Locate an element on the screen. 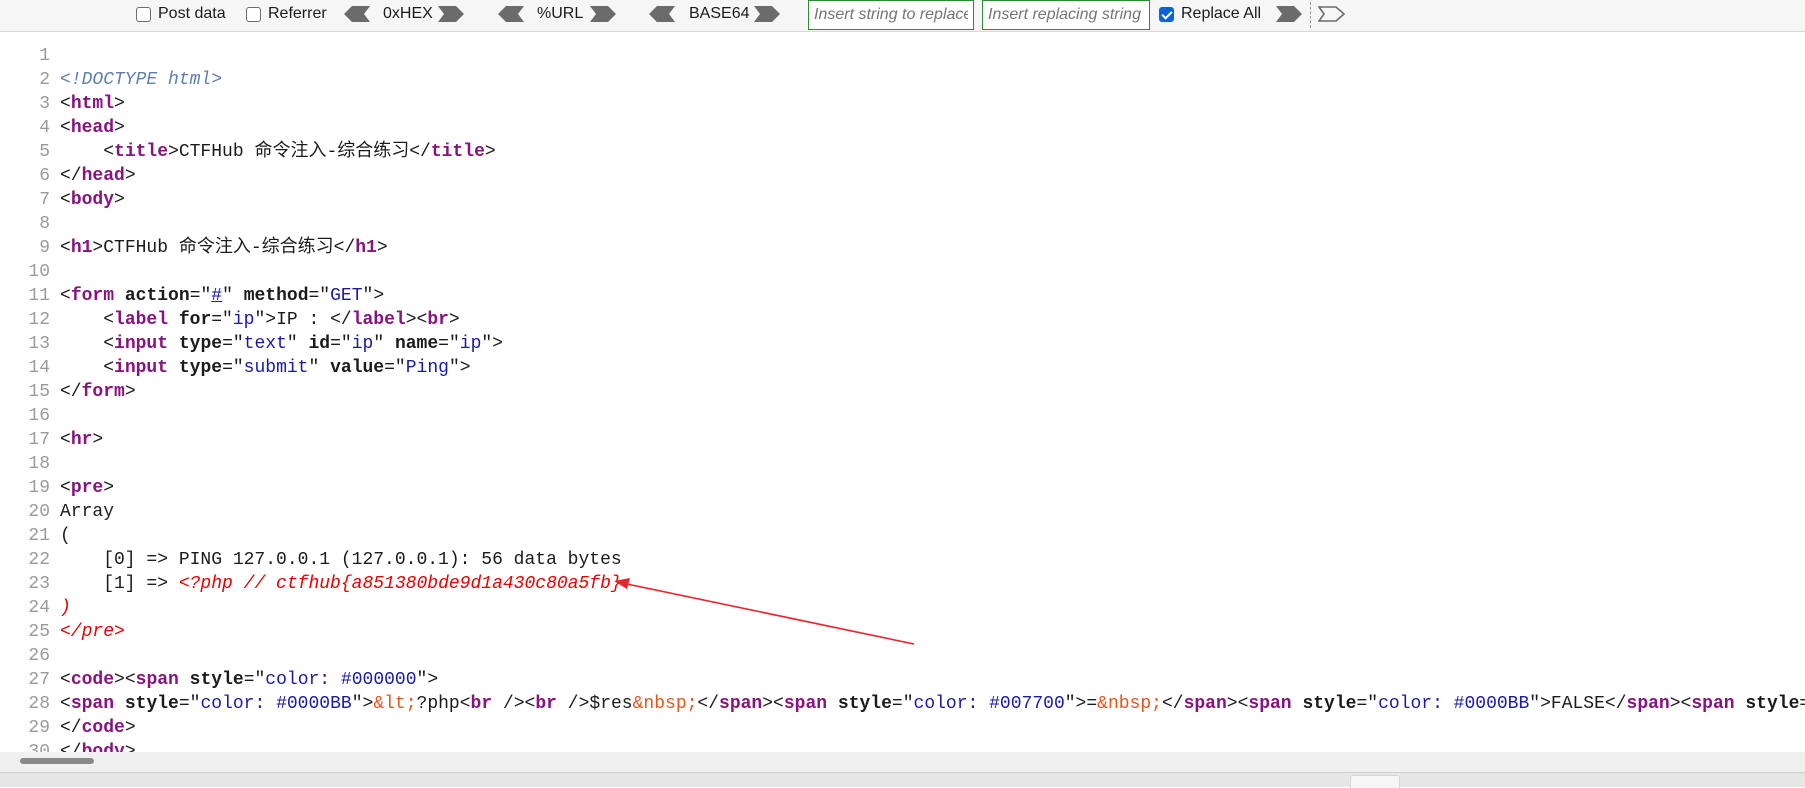 Image resolution: width=1805 pixels, height=788 pixels. code-token: input is located at coordinates (141, 344).